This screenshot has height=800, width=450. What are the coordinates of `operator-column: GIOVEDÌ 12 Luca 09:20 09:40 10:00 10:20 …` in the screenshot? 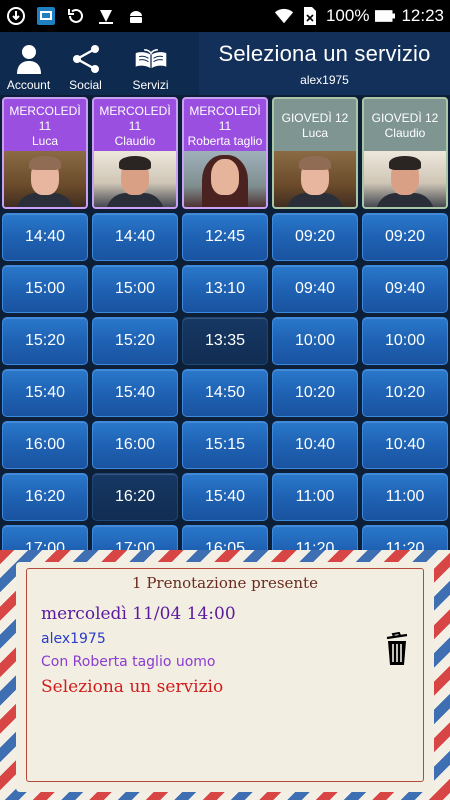 It's located at (315, 323).